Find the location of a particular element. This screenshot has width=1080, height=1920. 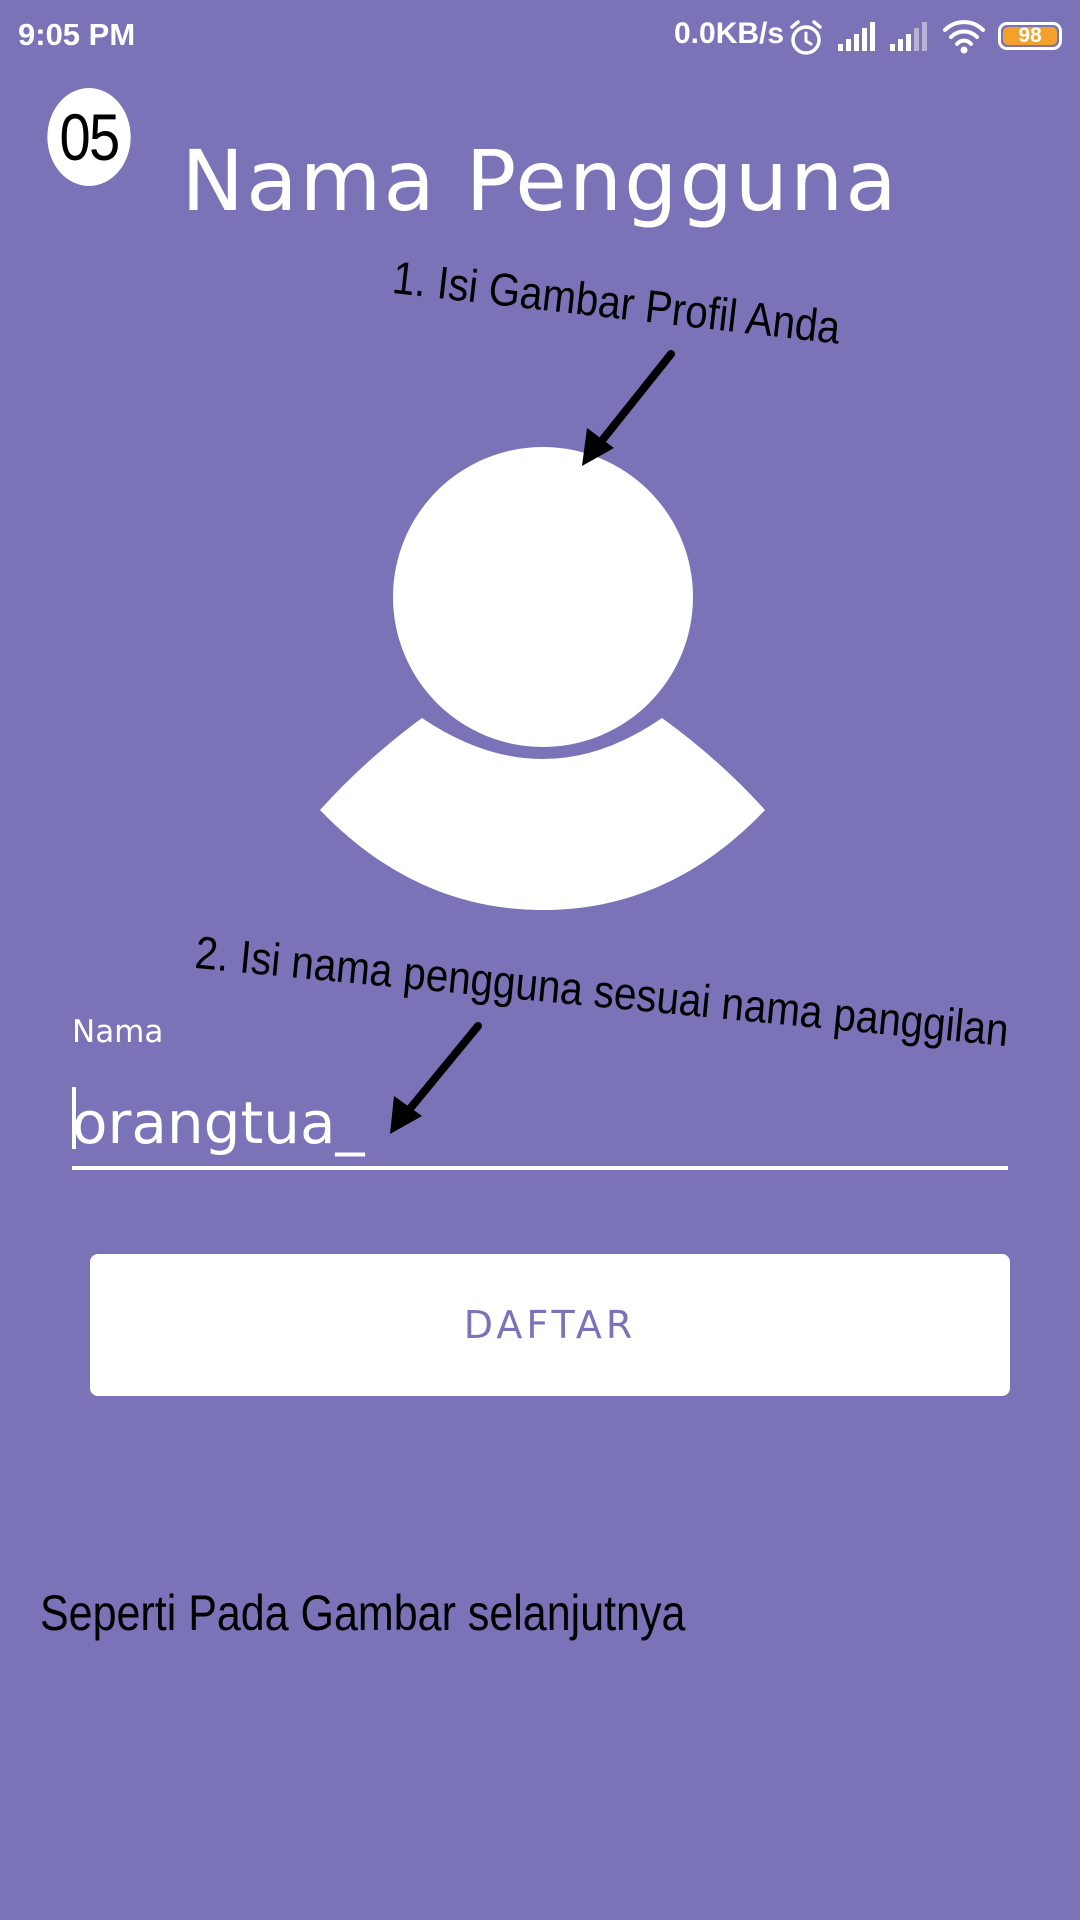

status-time: 9:05 PM is located at coordinates (77, 34).